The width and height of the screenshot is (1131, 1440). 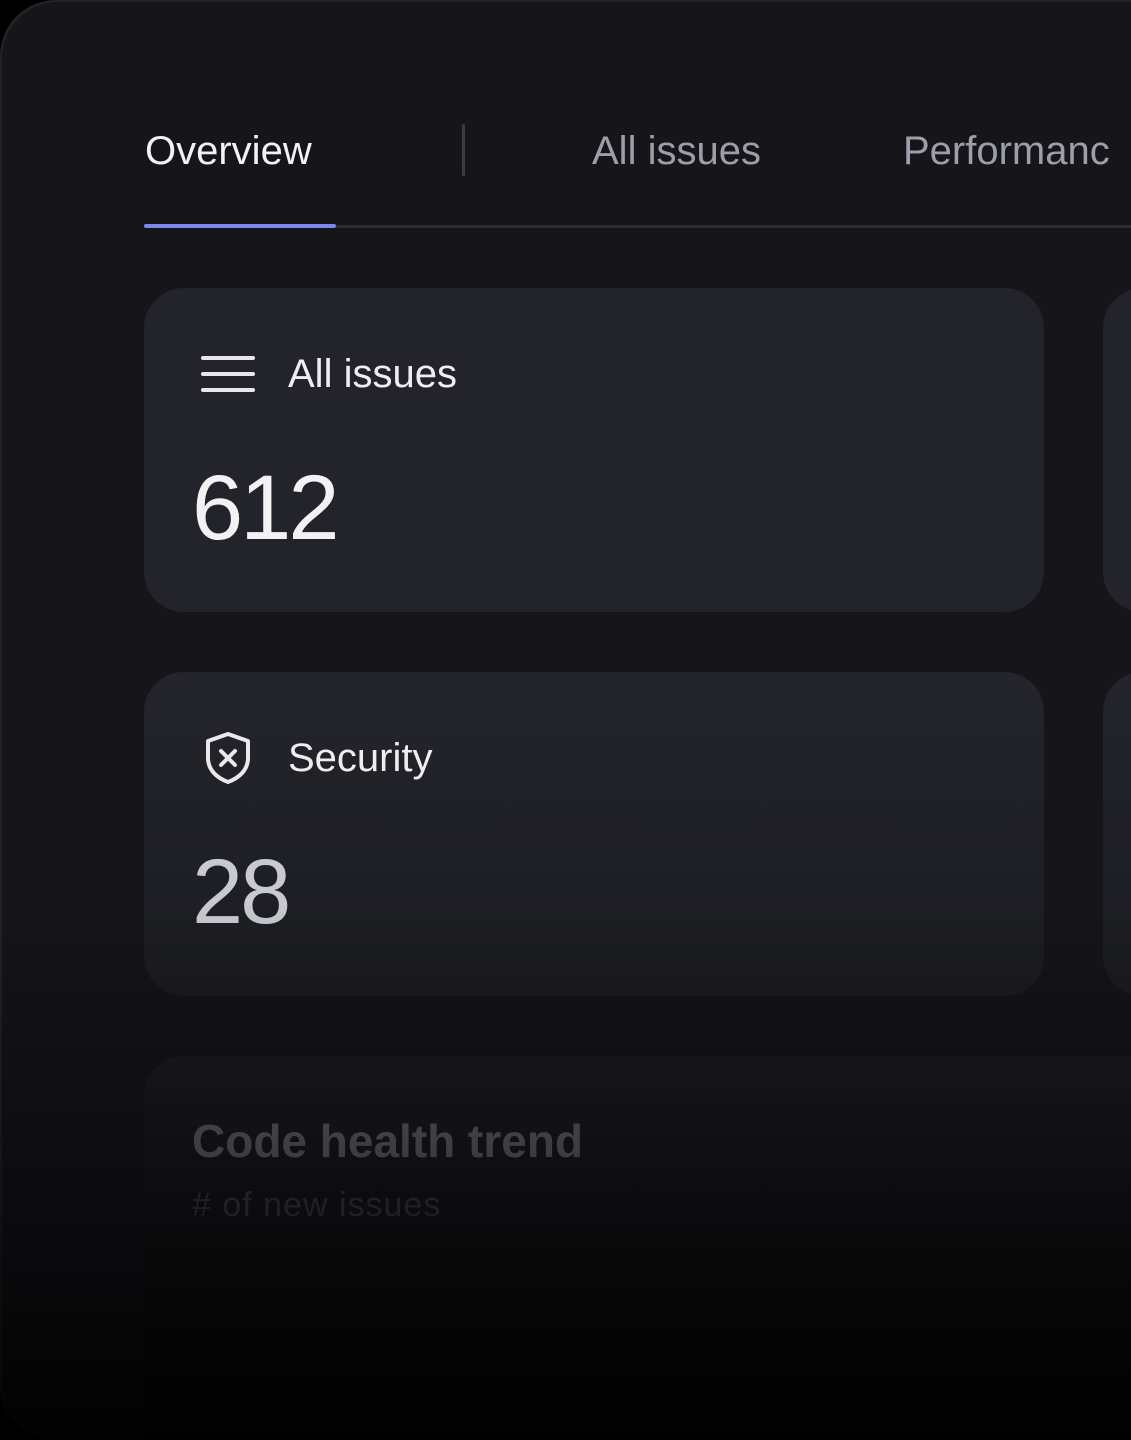 I want to click on security-card-header: Security, so click(x=316, y=758).